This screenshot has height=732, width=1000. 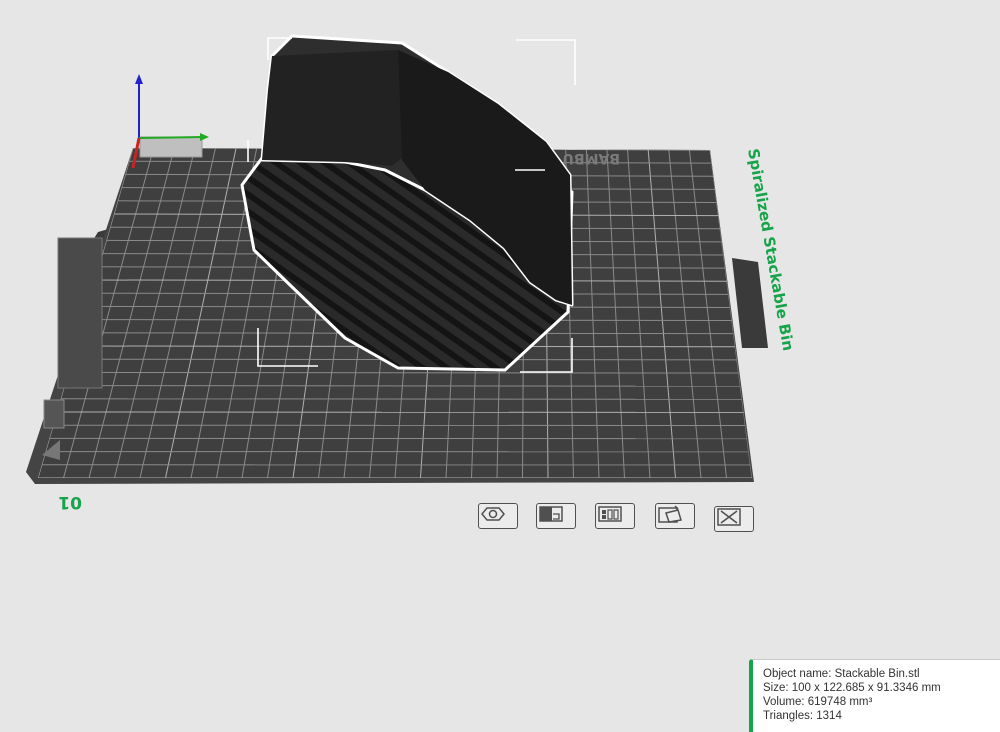 What do you see at coordinates (852, 688) in the screenshot?
I see `object-size: Size: 100 x 122.685 x 91.3346 mm` at bounding box center [852, 688].